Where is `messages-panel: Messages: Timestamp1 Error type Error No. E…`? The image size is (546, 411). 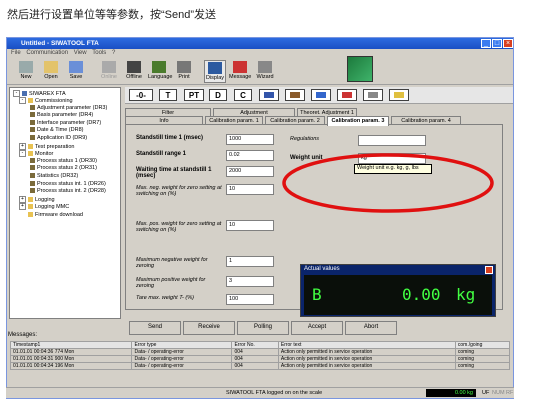
messages-panel: Messages: Timestamp1 Error type Error No. E… is located at coordinates (260, 356).